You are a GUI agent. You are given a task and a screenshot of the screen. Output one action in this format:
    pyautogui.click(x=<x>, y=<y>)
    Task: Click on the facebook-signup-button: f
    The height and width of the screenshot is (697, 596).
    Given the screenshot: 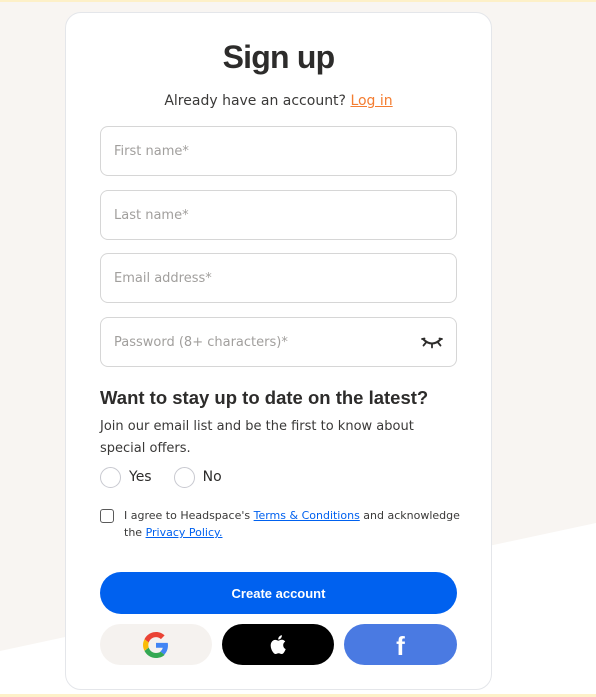 What is the action you would take?
    pyautogui.click(x=400, y=644)
    